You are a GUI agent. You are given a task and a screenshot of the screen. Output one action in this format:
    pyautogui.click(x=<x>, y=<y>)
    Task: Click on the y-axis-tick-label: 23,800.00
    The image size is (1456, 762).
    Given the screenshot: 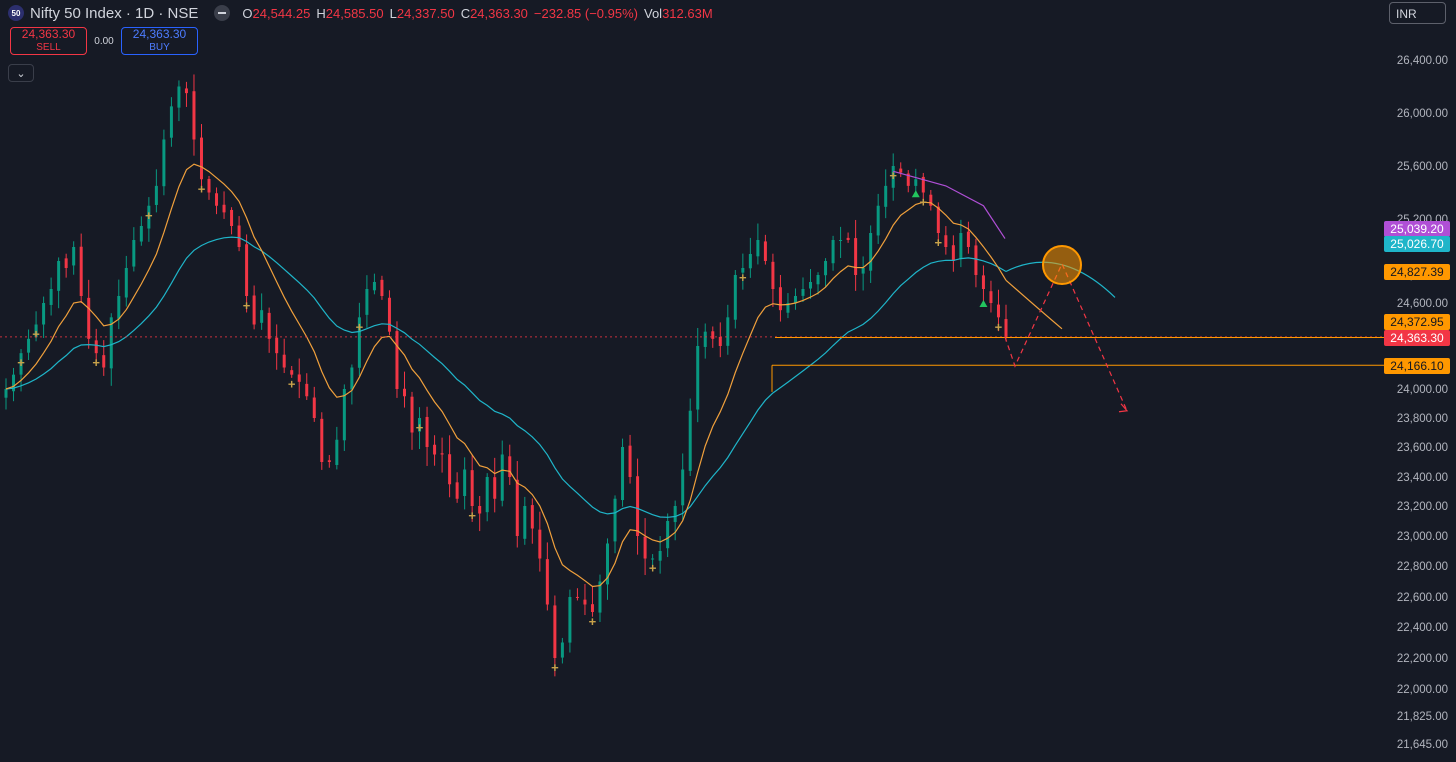 What is the action you would take?
    pyautogui.click(x=1422, y=419)
    